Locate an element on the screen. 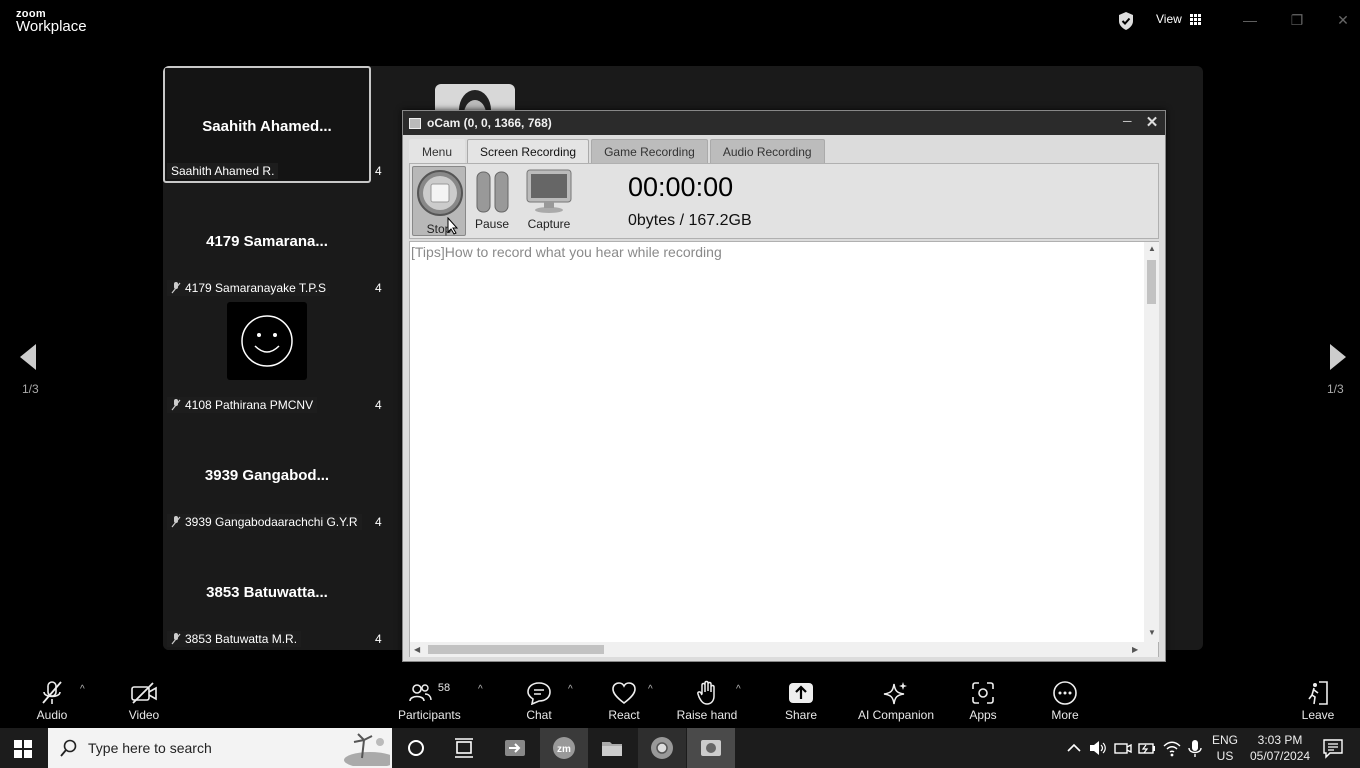 The width and height of the screenshot is (1360, 768). app-pinned-icon is located at coordinates (515, 748).